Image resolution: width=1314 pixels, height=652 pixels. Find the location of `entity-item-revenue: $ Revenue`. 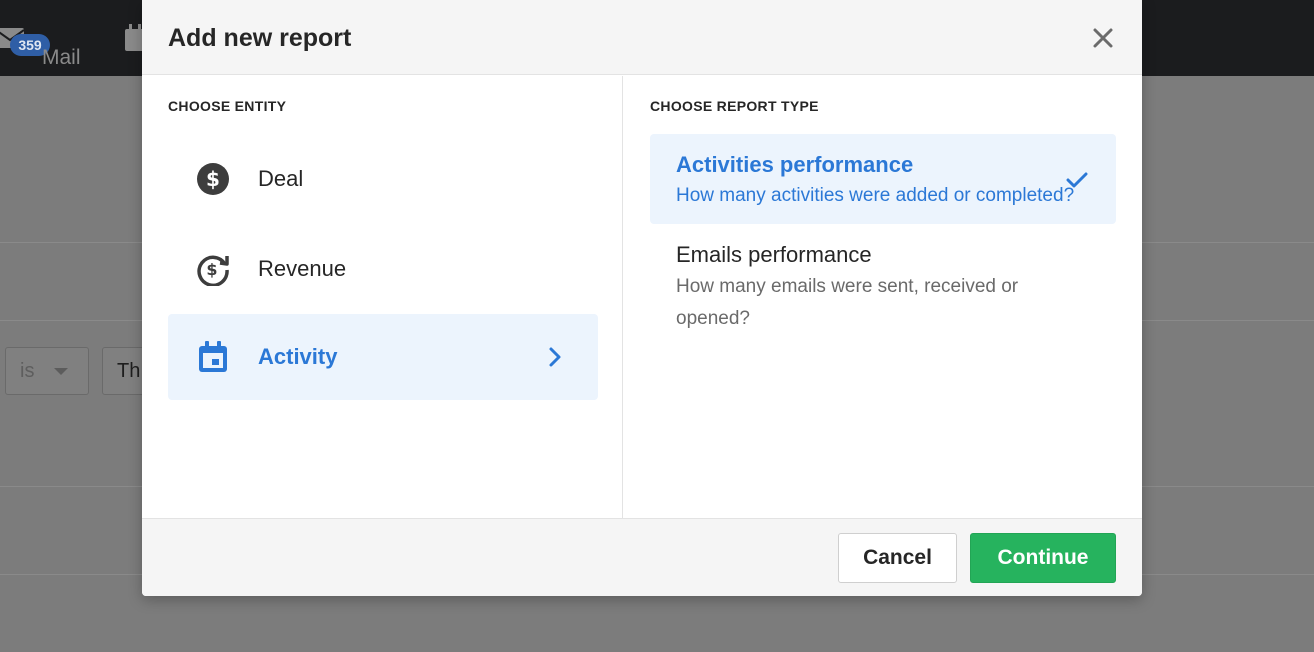

entity-item-revenue: $ Revenue is located at coordinates (383, 269).